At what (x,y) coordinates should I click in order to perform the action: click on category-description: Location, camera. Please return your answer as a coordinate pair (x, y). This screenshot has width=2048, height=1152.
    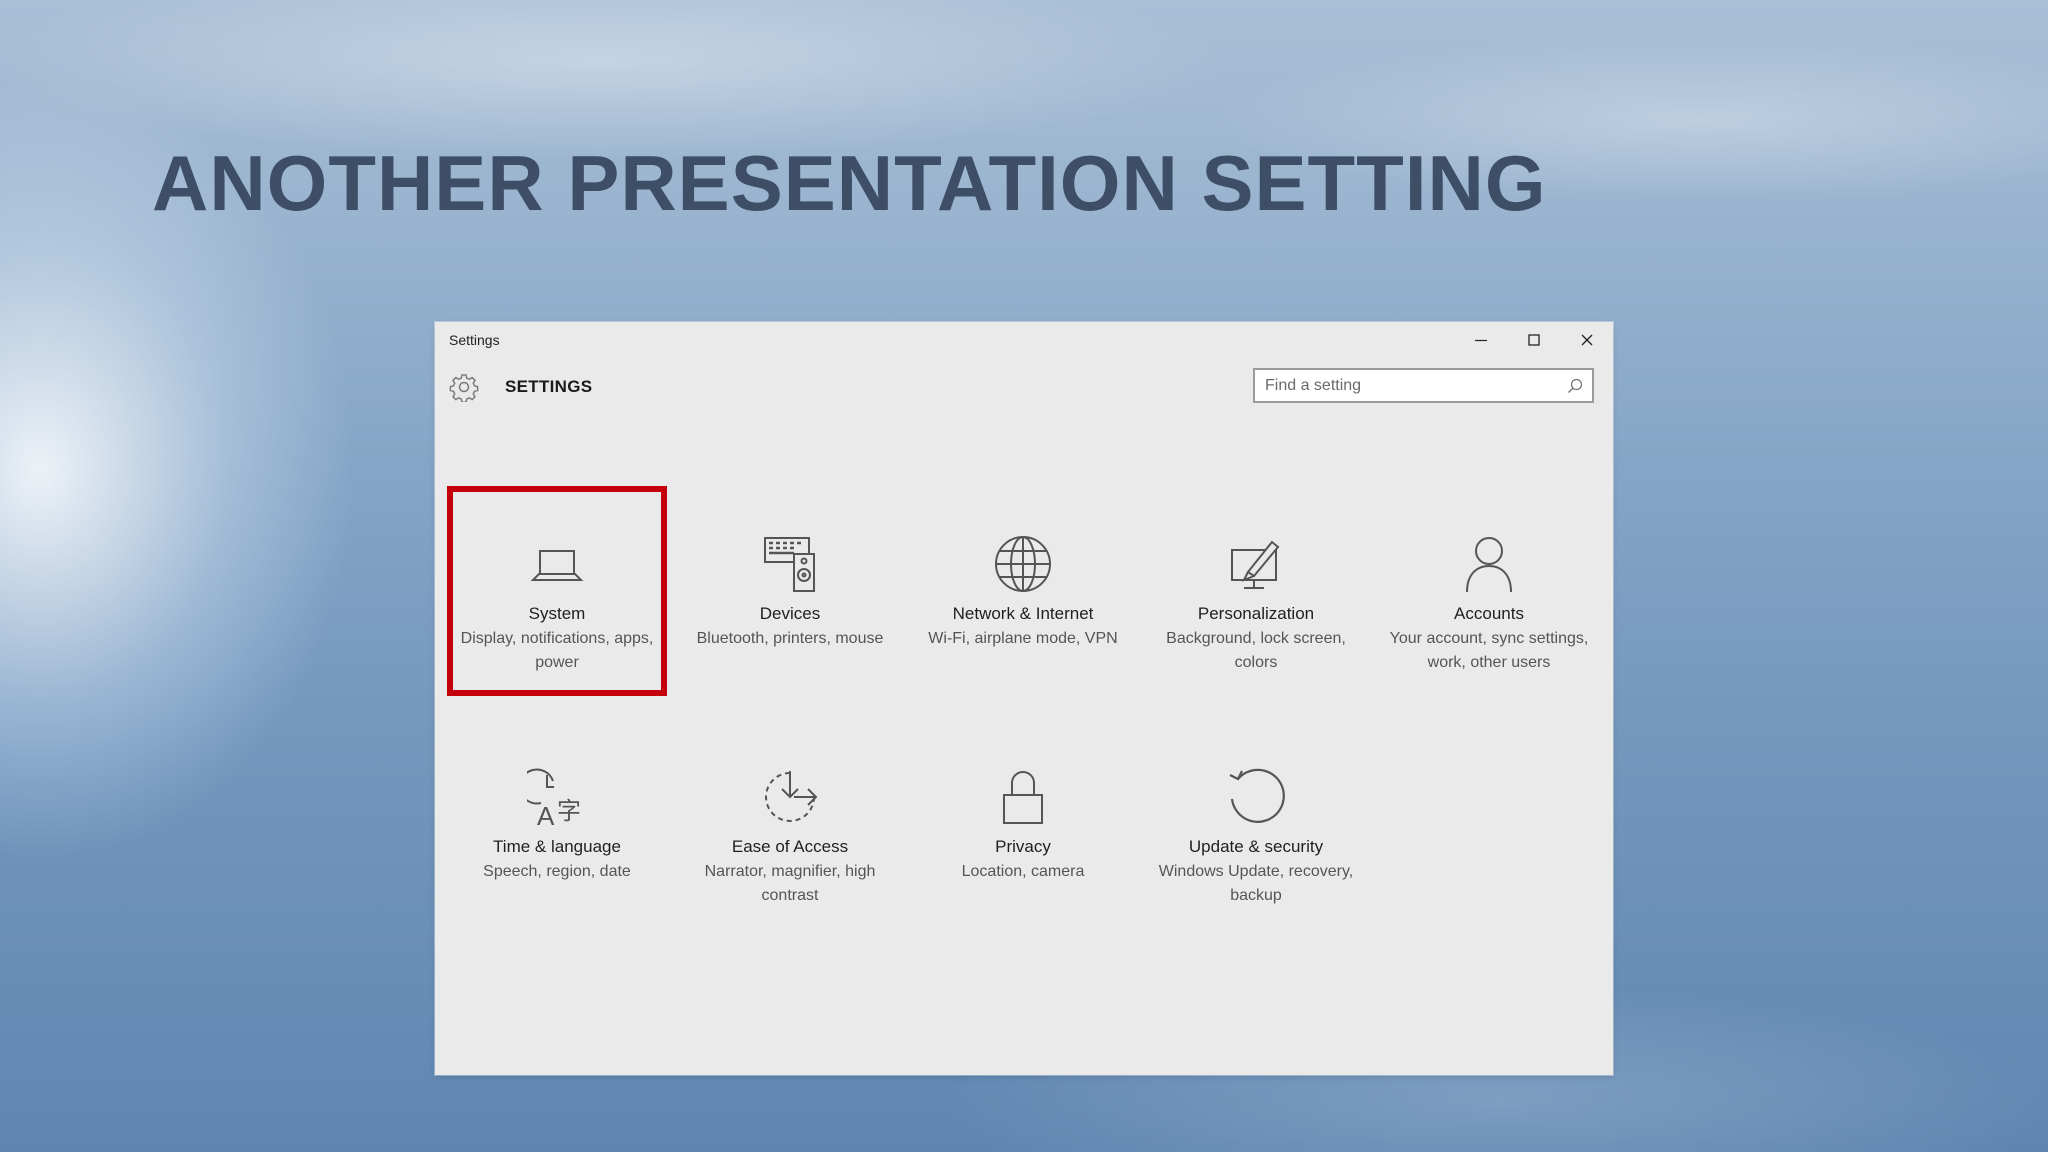
    Looking at the image, I should click on (1023, 871).